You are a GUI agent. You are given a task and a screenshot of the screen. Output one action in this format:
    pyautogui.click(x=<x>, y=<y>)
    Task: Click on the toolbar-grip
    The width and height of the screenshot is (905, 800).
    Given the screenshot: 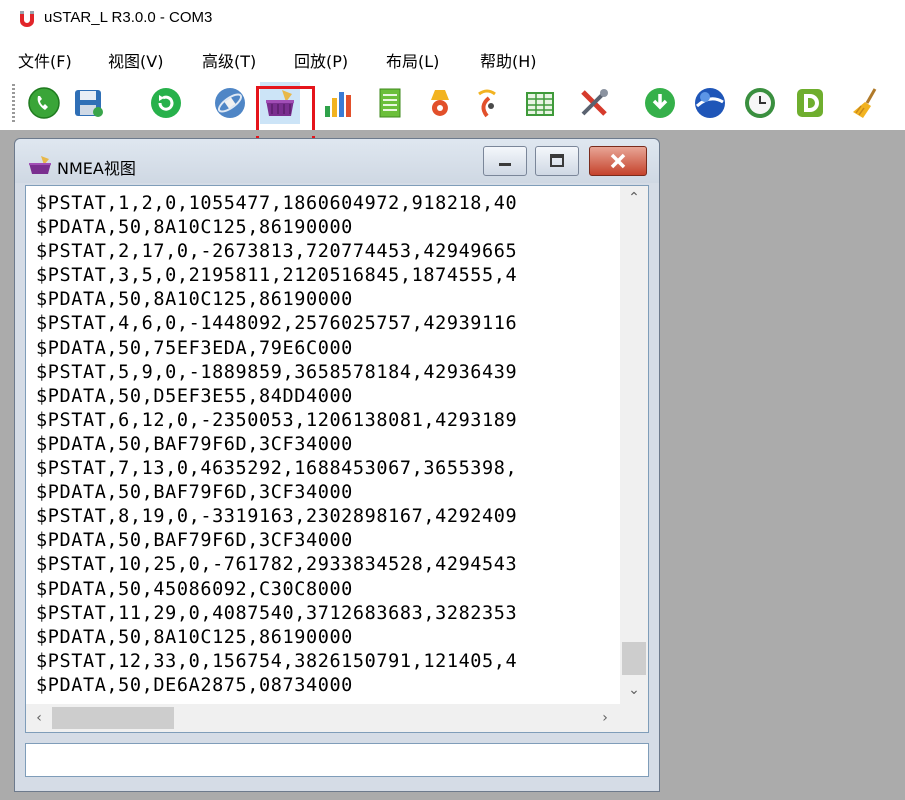 What is the action you would take?
    pyautogui.click(x=13, y=104)
    